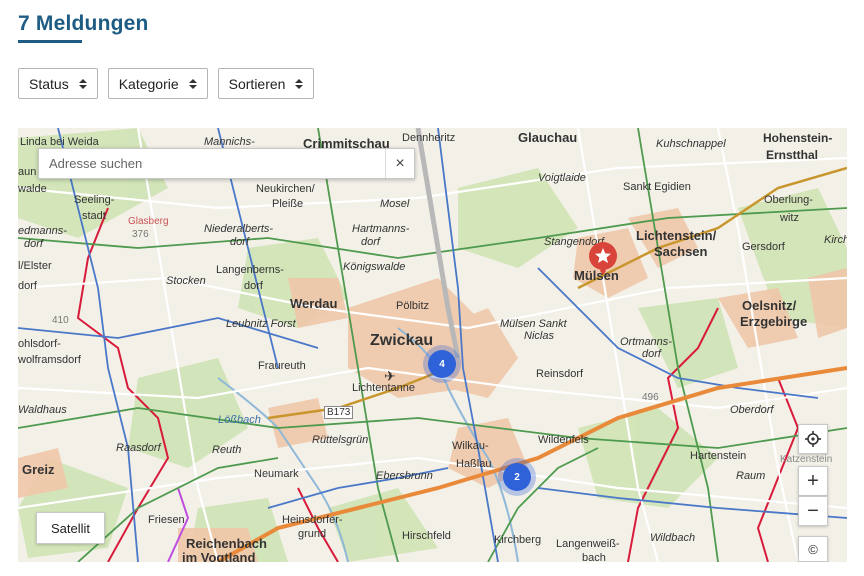 Image resolution: width=864 pixels, height=576 pixels. I want to click on satellite-toggle-label: Satellit, so click(71, 528).